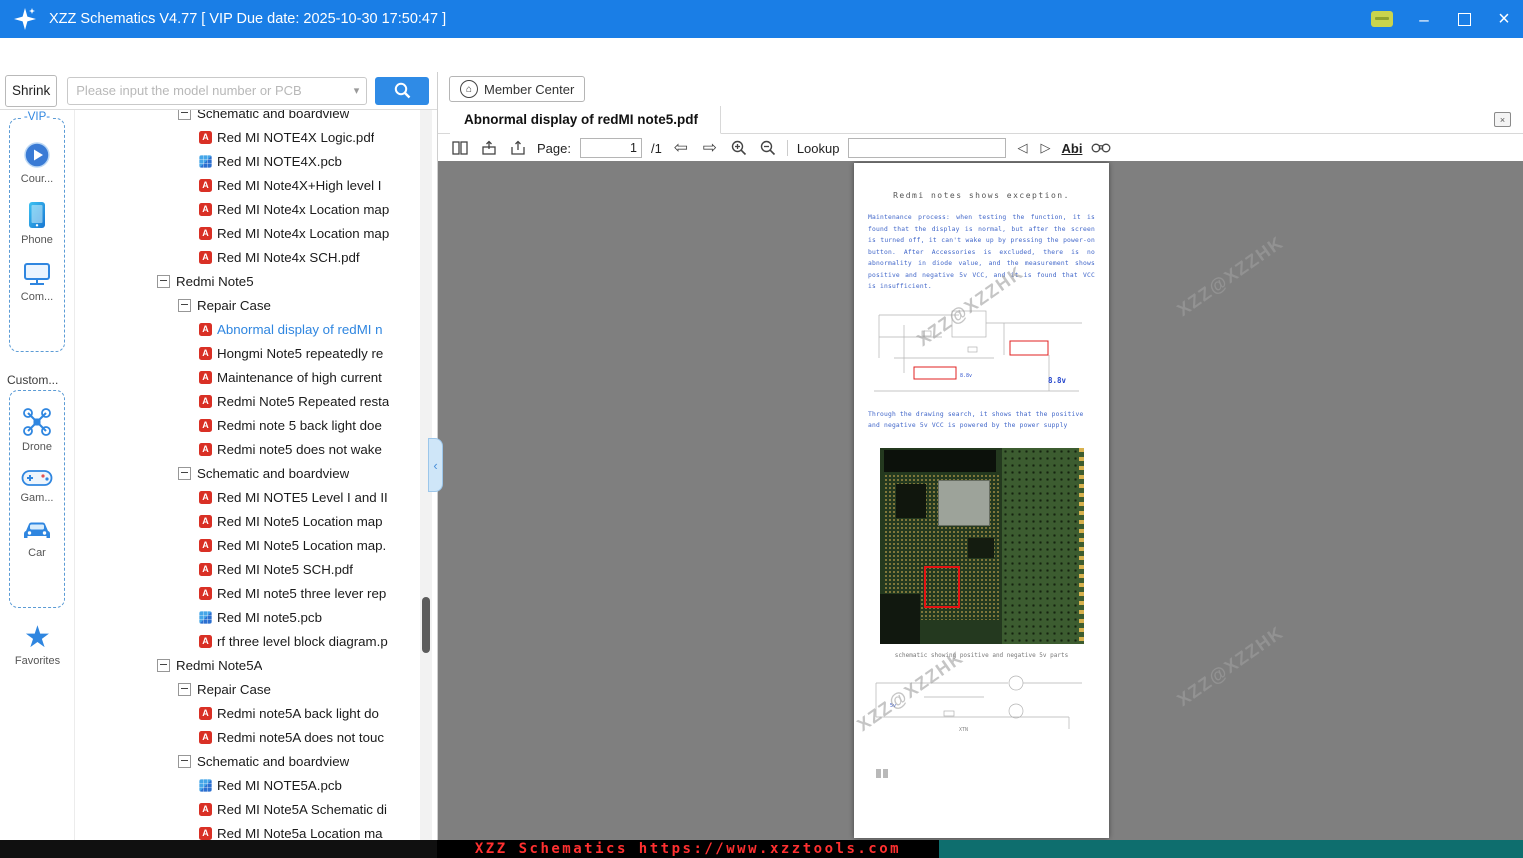  I want to click on tree-item: Red MI NOTE5 Level I and II, so click(255, 497).